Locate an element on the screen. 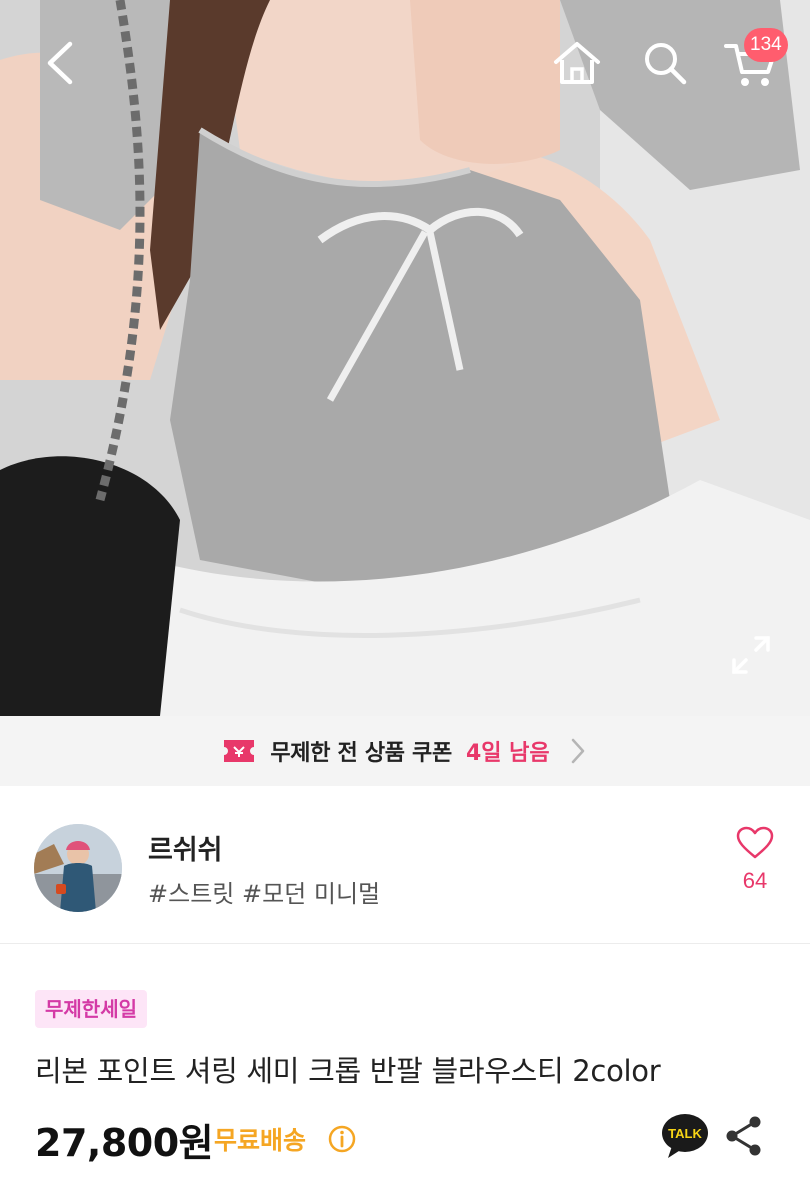  svg-text: TALK is located at coordinates (685, 1133).